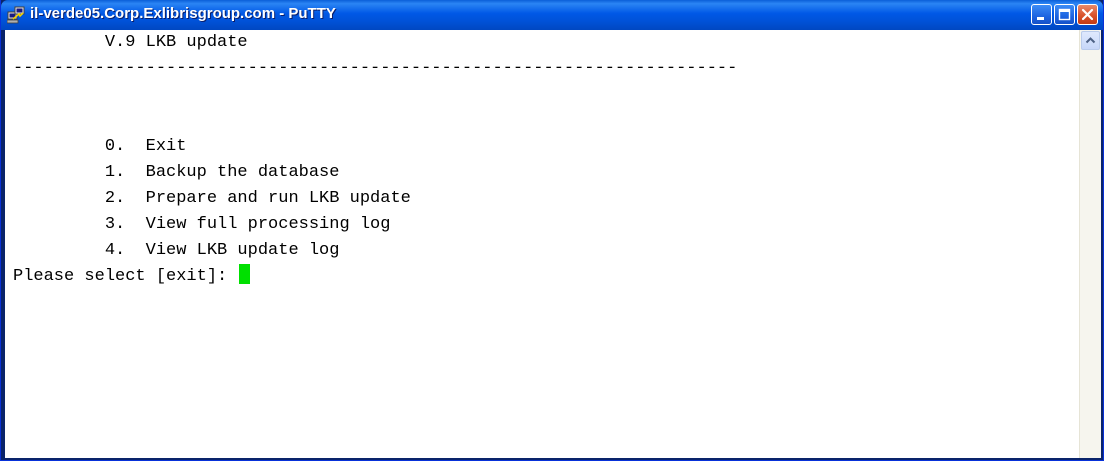  Describe the element at coordinates (130, 42) in the screenshot. I see `menu-heading: V.9 LKB update` at that location.